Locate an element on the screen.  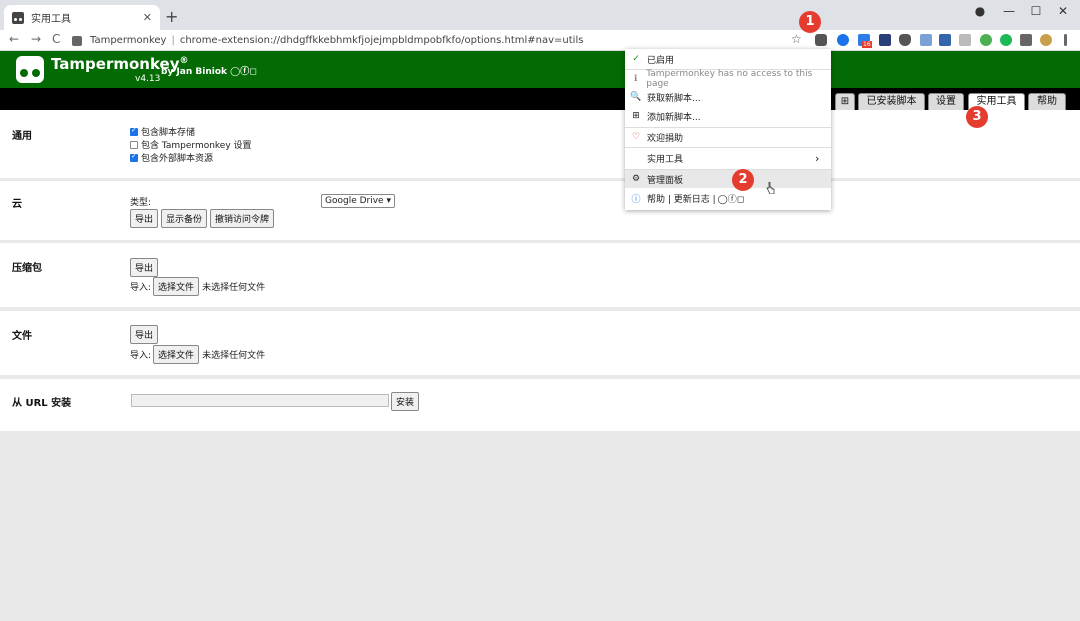
cloud-buttons: 导出 显示备份 撤销访问令牌 is located at coordinates (203, 218).